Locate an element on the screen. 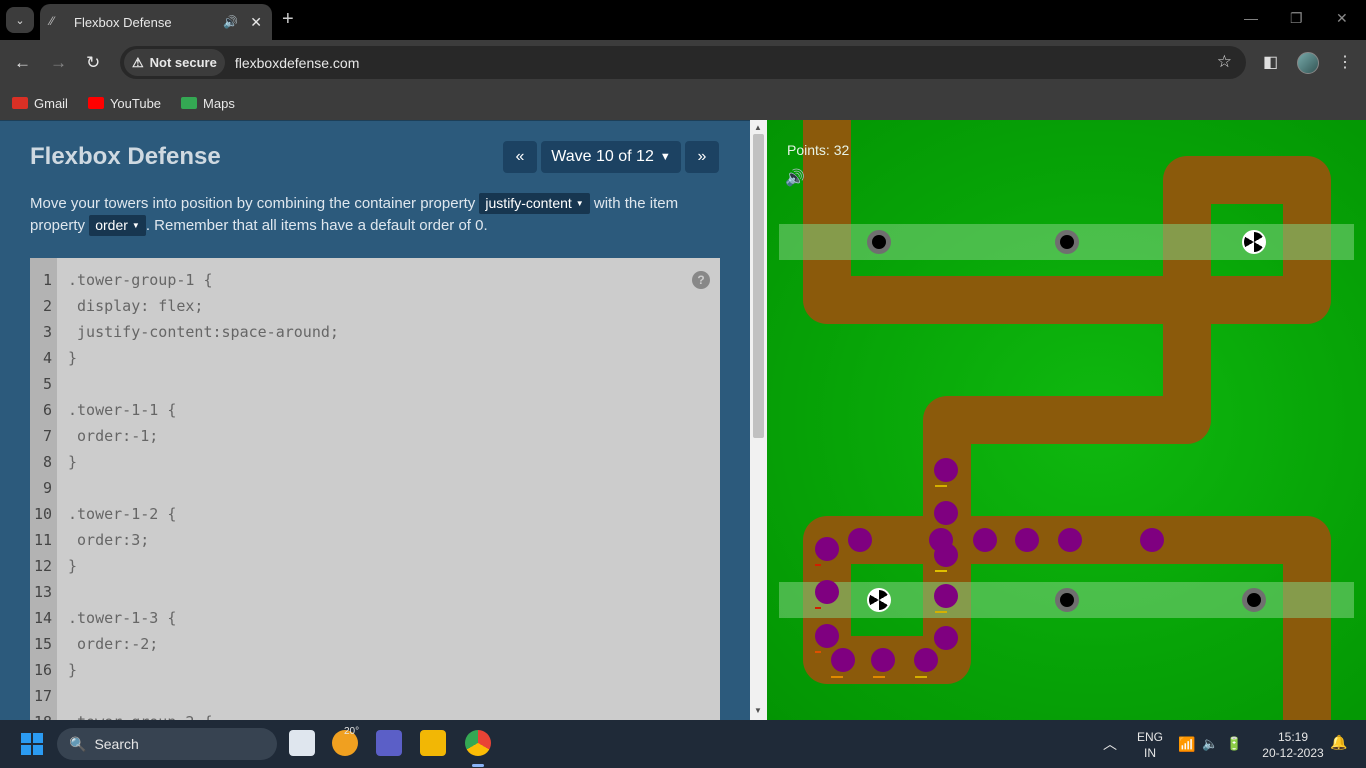 The image size is (1366, 768). clock-date: 20-12-2023 is located at coordinates (1293, 753).